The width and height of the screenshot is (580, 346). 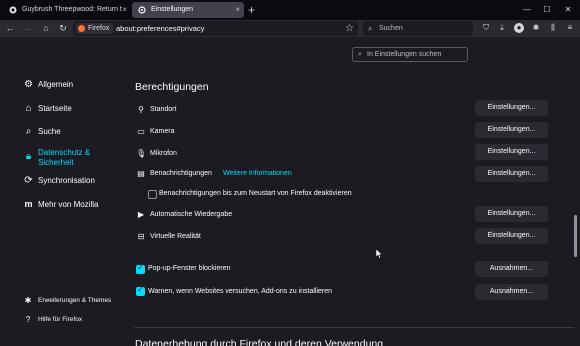 I want to click on find-placeholder: In Einstellungen suchen, so click(x=404, y=54).